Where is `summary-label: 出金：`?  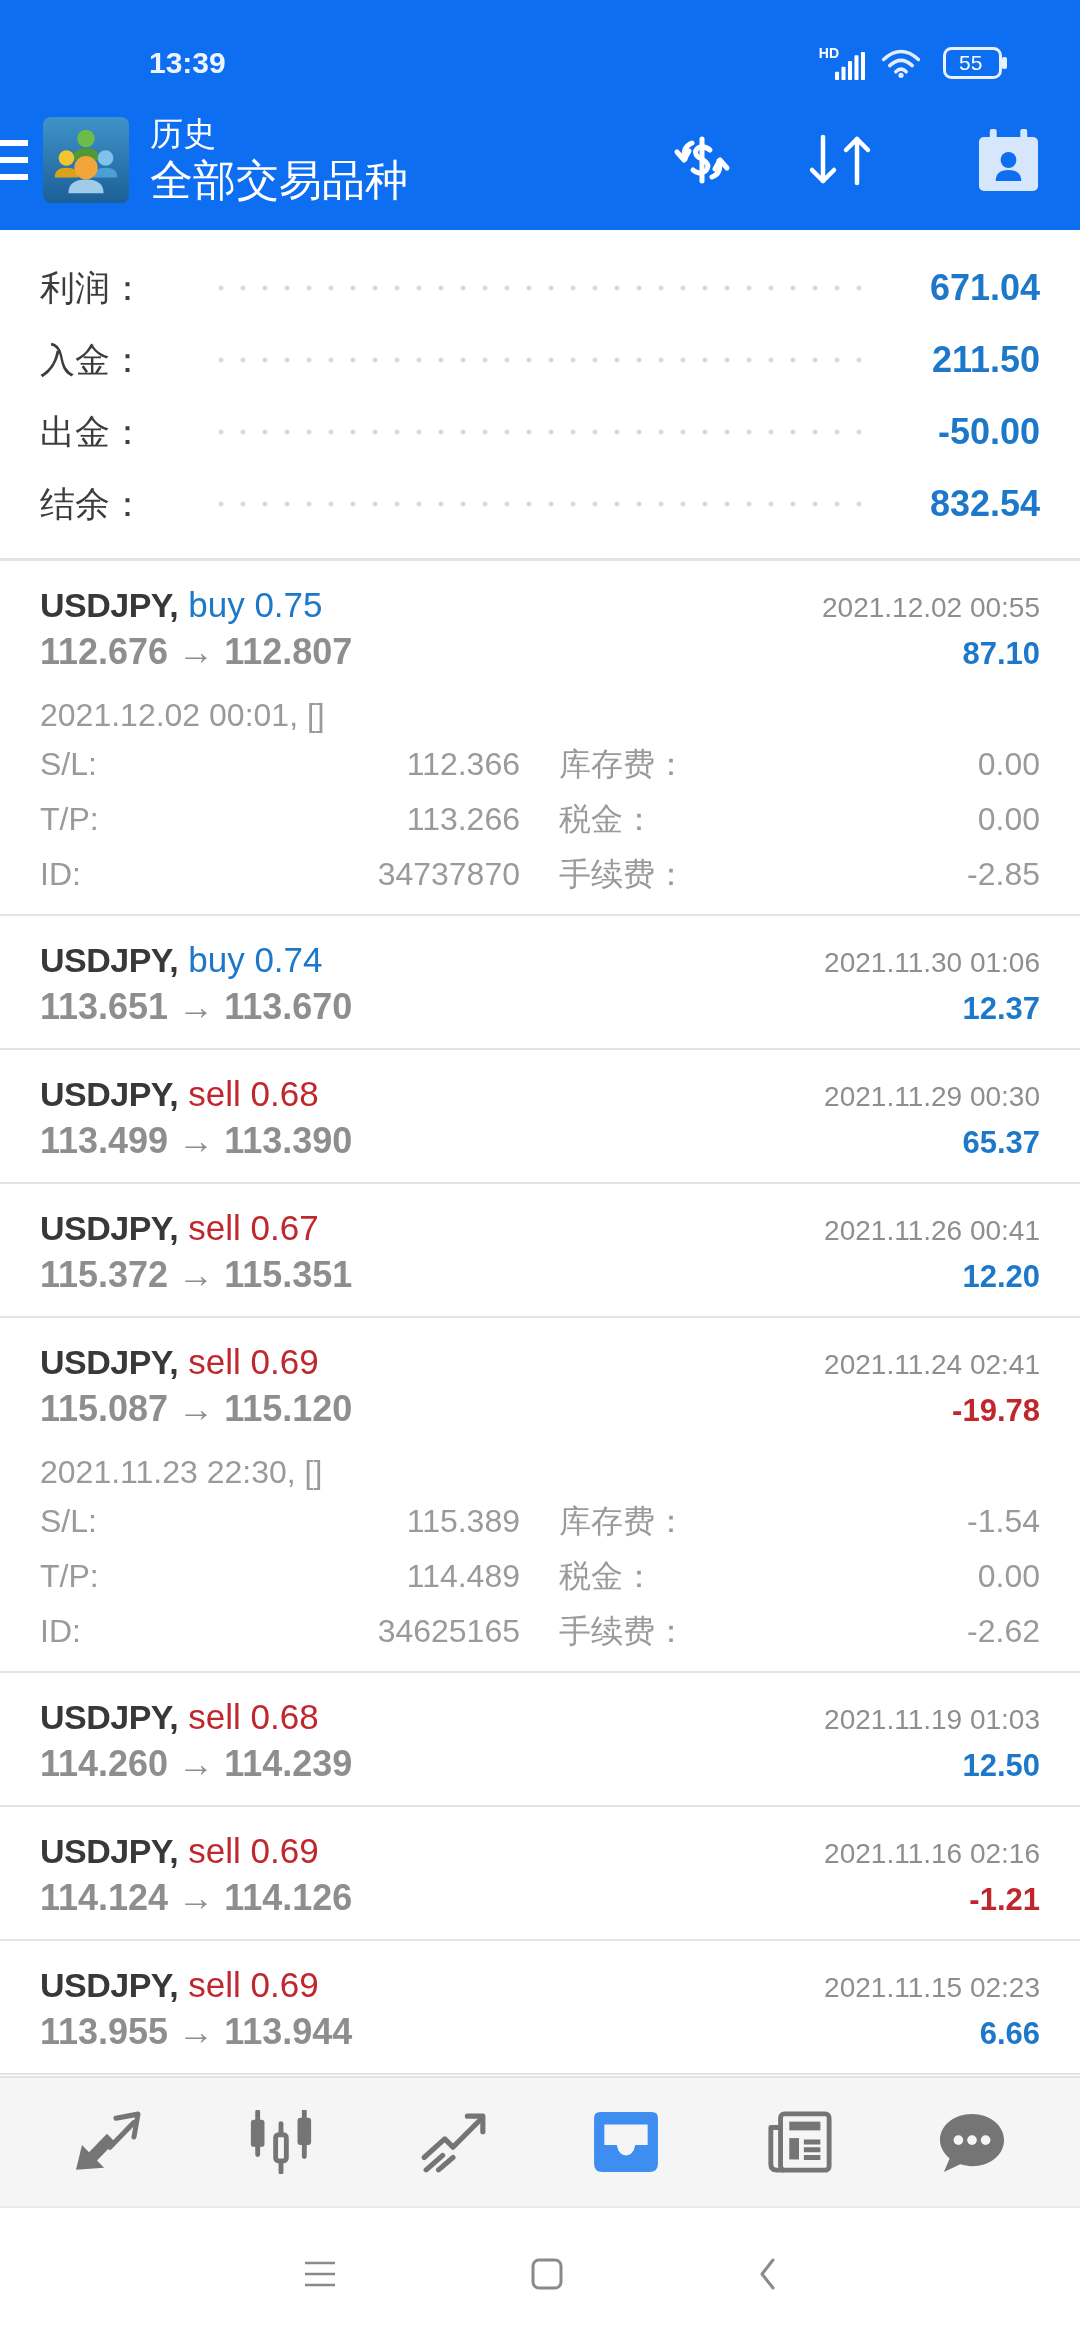
summary-label: 出金： is located at coordinates (92, 431).